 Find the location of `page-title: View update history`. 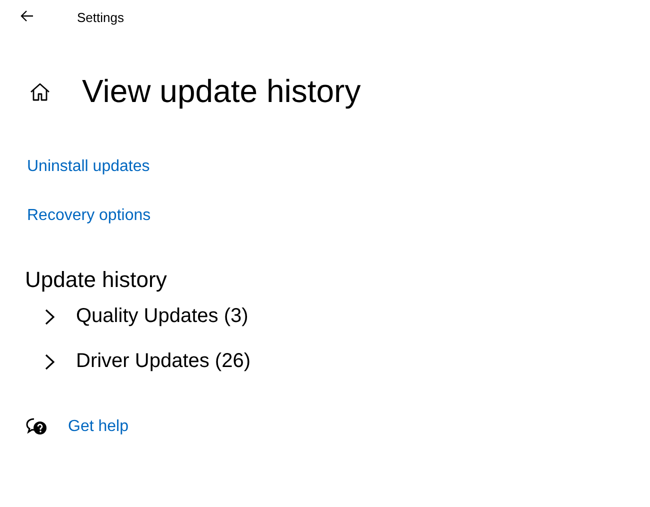

page-title: View update history is located at coordinates (221, 91).